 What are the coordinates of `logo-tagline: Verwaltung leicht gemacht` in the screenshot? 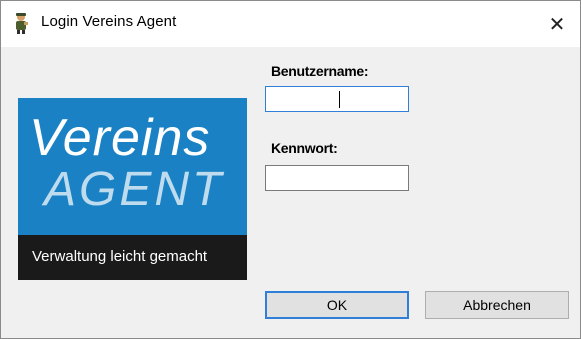 It's located at (120, 256).